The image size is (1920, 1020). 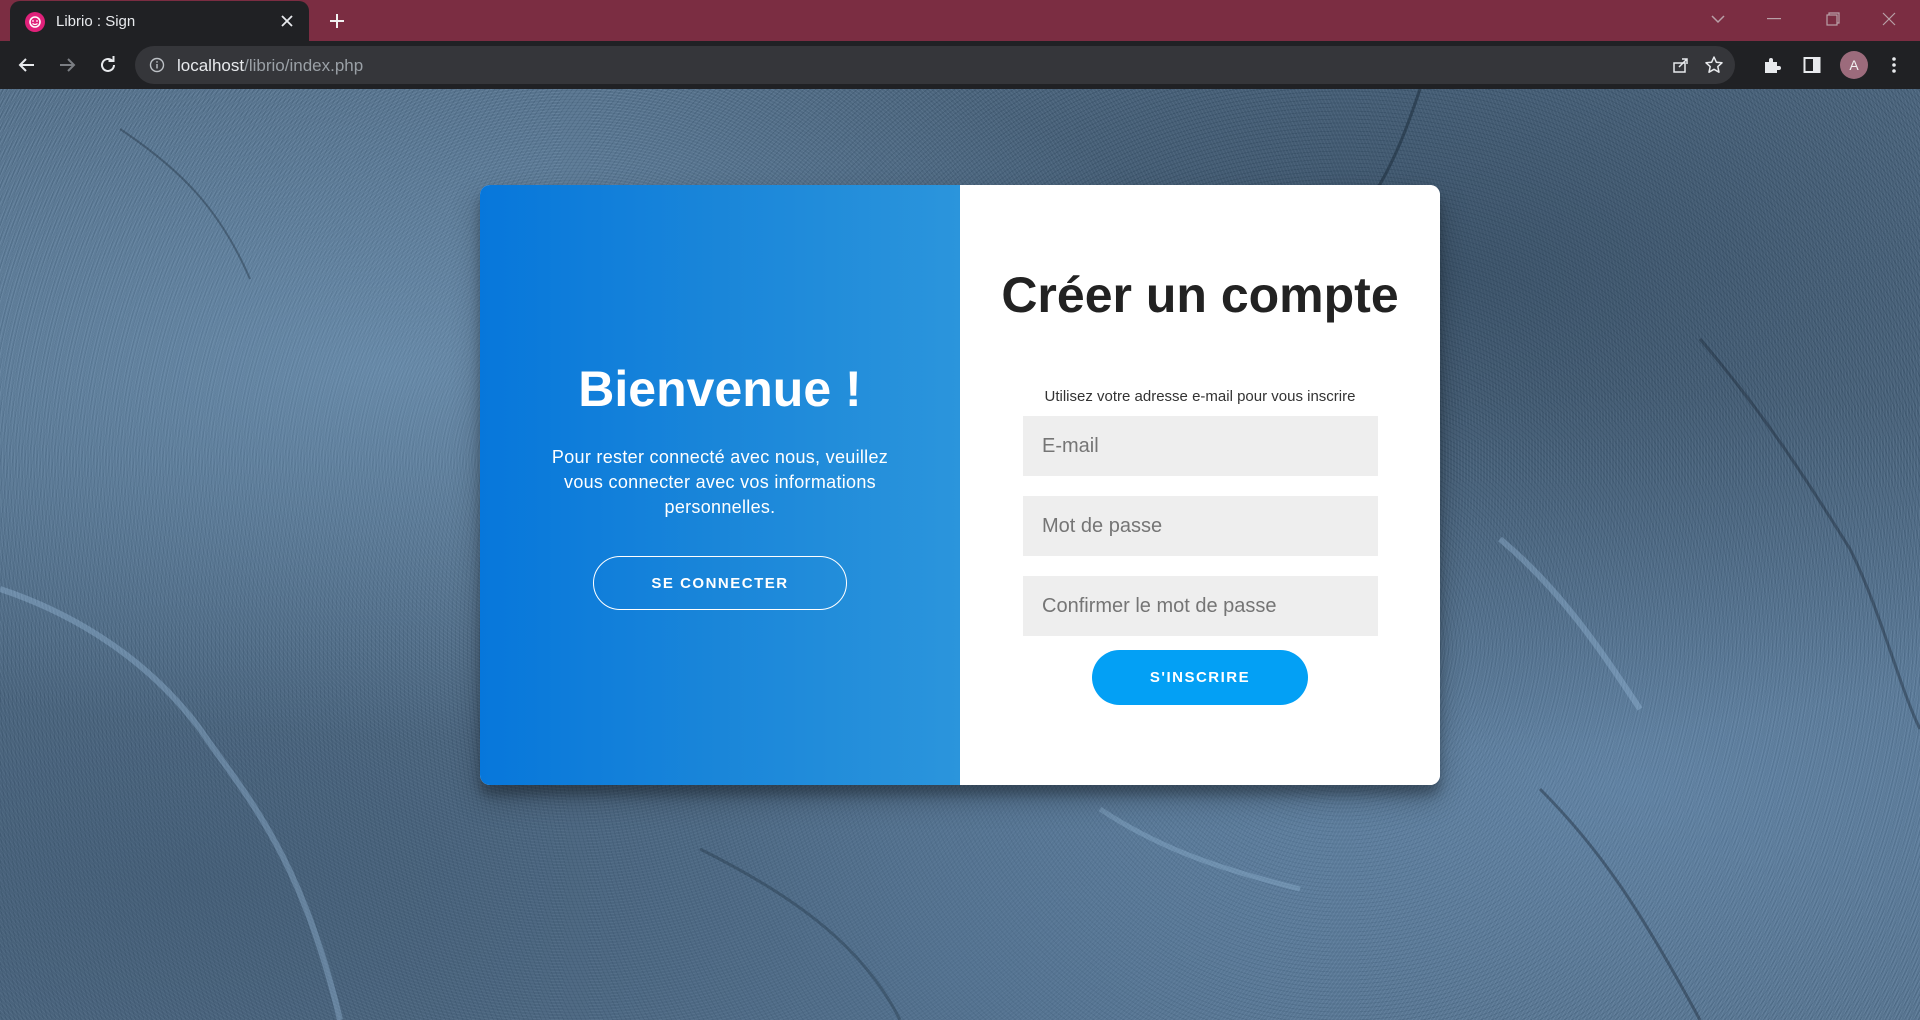 I want to click on reload-icon, so click(x=108, y=64).